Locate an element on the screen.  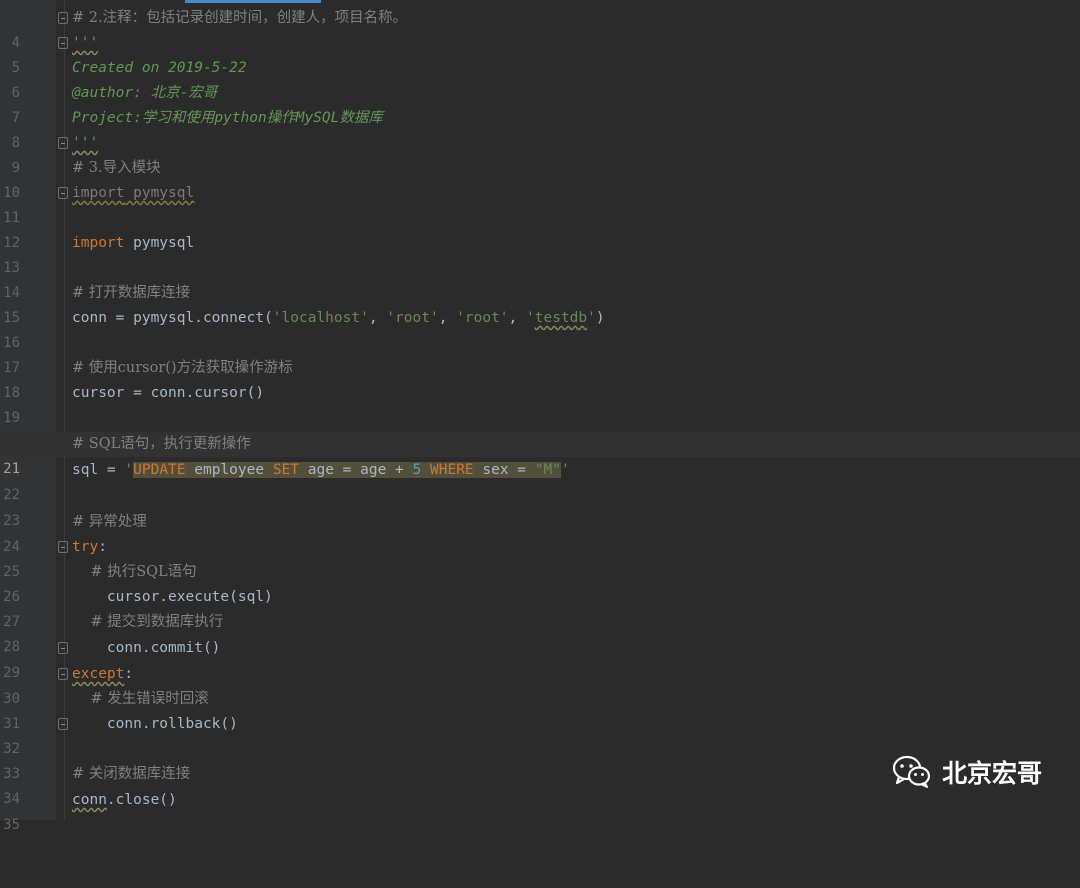
comment: # 发生错误时回滚 is located at coordinates (140, 699).